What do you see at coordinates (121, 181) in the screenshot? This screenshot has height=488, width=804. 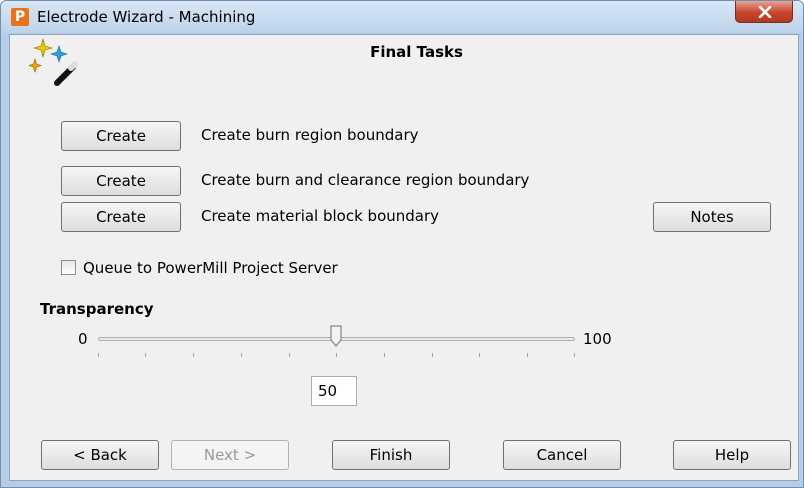 I see `create-burn-clearance-region-button: Create` at bounding box center [121, 181].